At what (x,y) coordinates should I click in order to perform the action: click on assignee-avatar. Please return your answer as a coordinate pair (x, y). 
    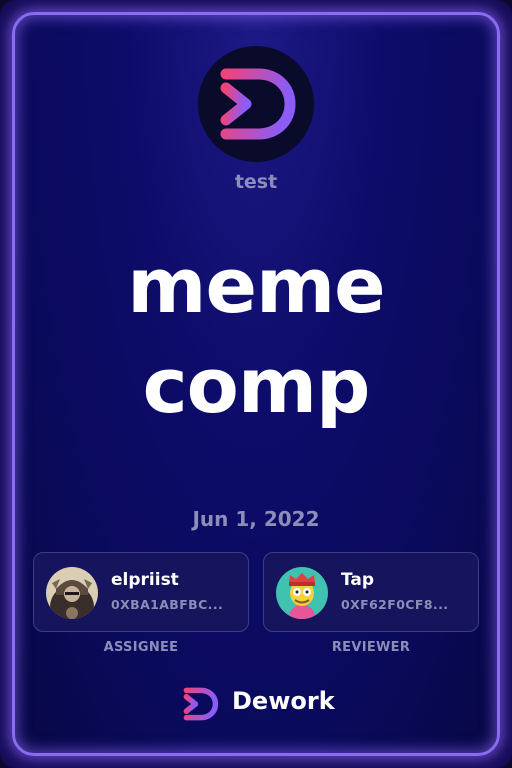
    Looking at the image, I should click on (72, 593).